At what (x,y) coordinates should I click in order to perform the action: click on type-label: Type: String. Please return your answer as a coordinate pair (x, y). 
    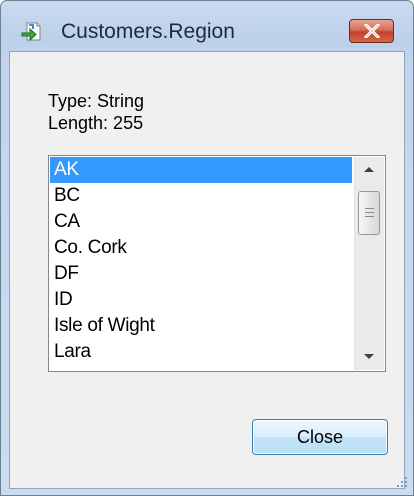
    Looking at the image, I should click on (96, 101).